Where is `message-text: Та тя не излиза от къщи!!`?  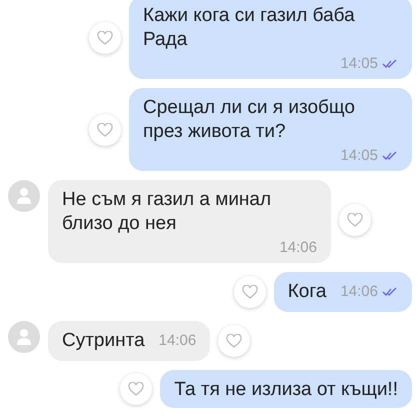 message-text: Та тя не излиза от къщи!! is located at coordinates (286, 390).